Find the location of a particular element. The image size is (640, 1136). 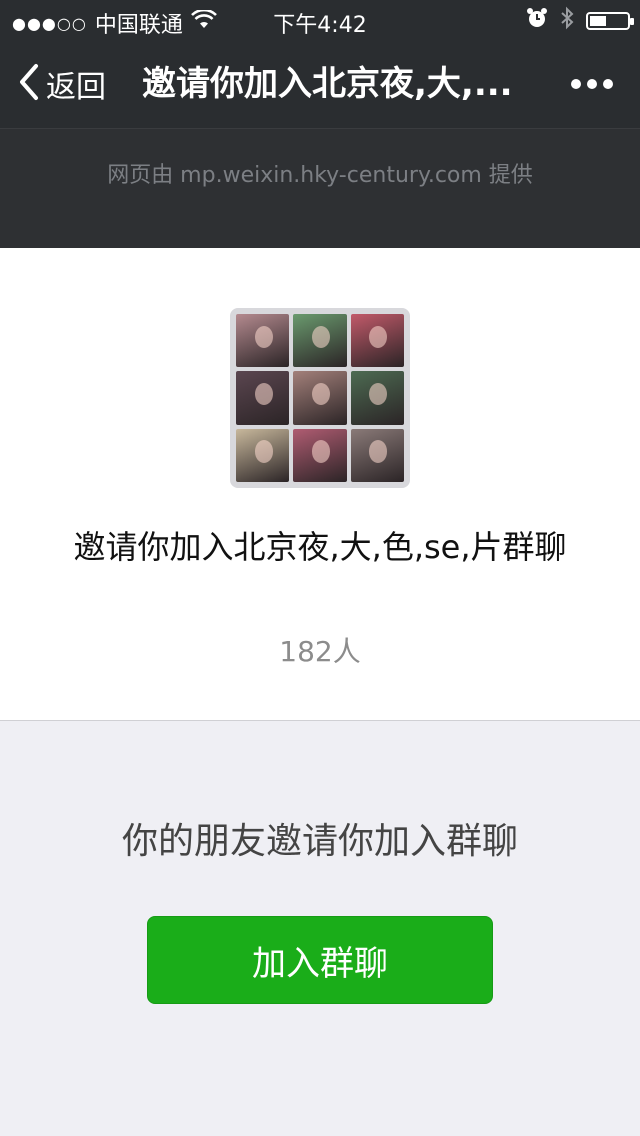

more-options-button is located at coordinates (592, 84).